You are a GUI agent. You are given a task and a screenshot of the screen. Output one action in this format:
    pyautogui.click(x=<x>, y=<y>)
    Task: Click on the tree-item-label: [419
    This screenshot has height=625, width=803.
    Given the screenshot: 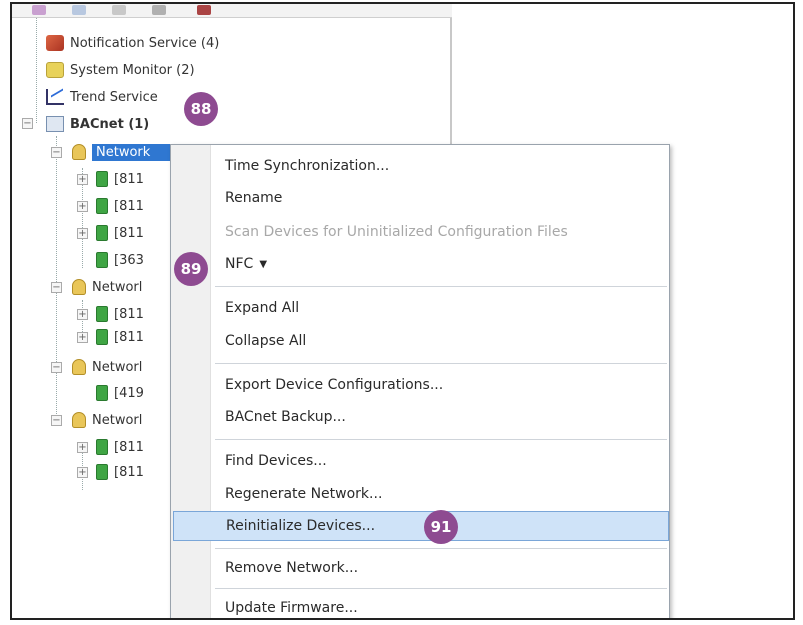 What is the action you would take?
    pyautogui.click(x=129, y=393)
    